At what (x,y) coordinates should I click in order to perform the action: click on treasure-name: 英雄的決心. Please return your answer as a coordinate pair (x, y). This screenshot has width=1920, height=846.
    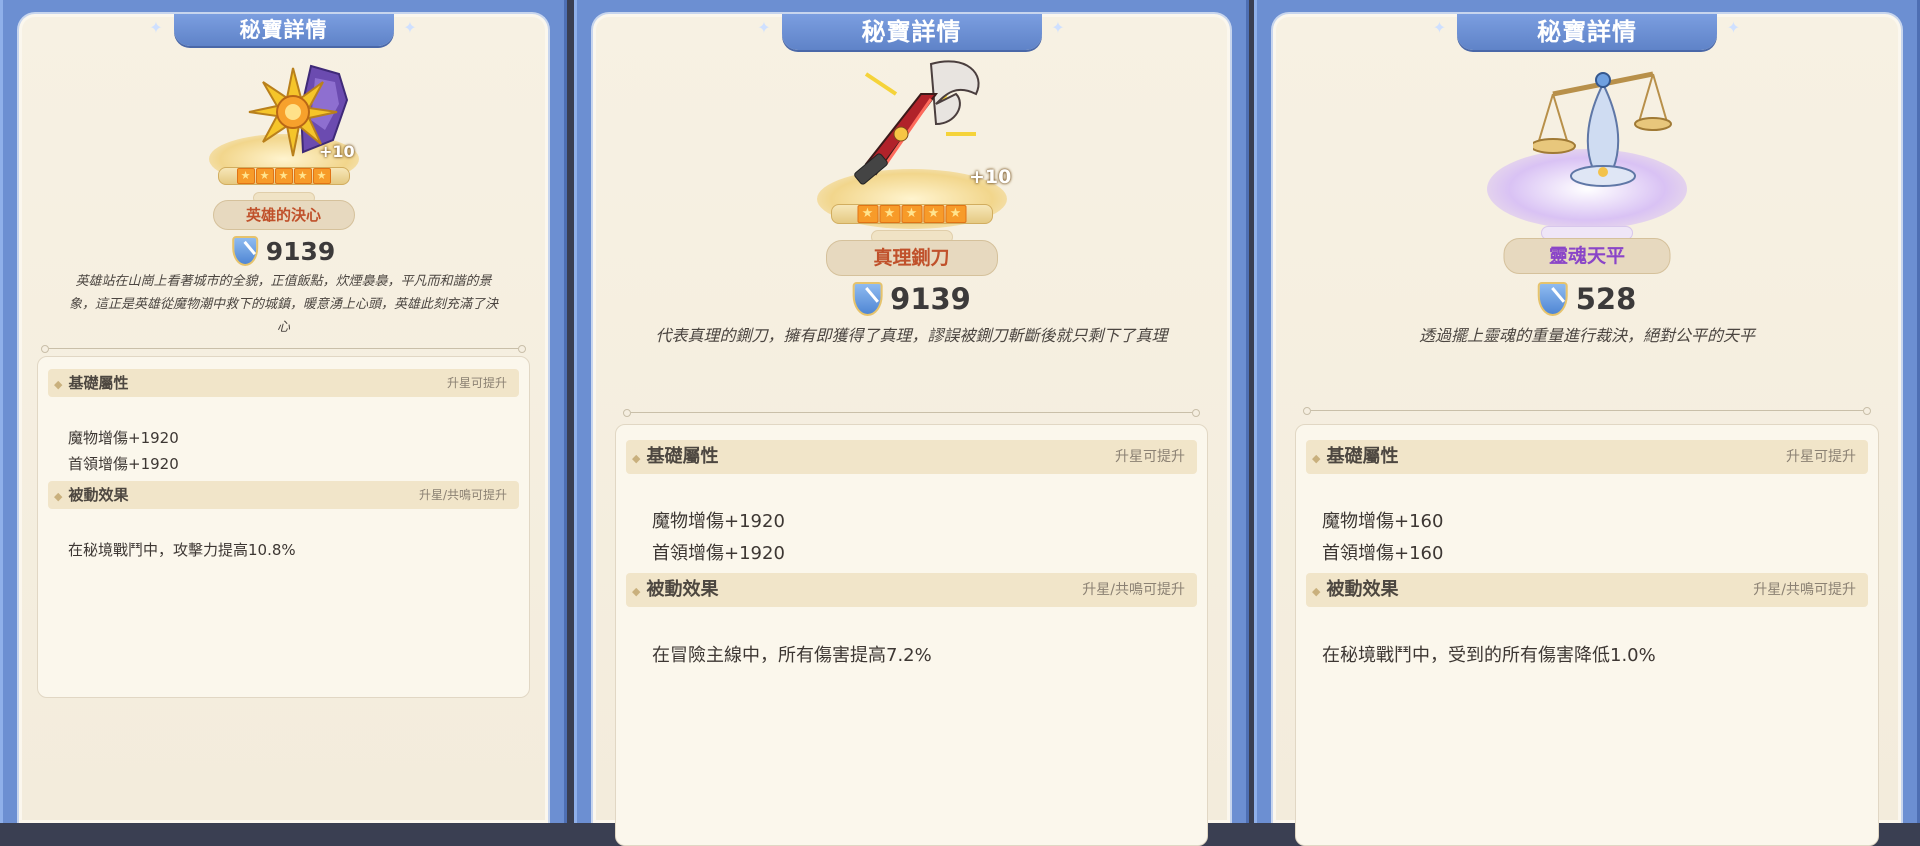
    Looking at the image, I should click on (283, 215).